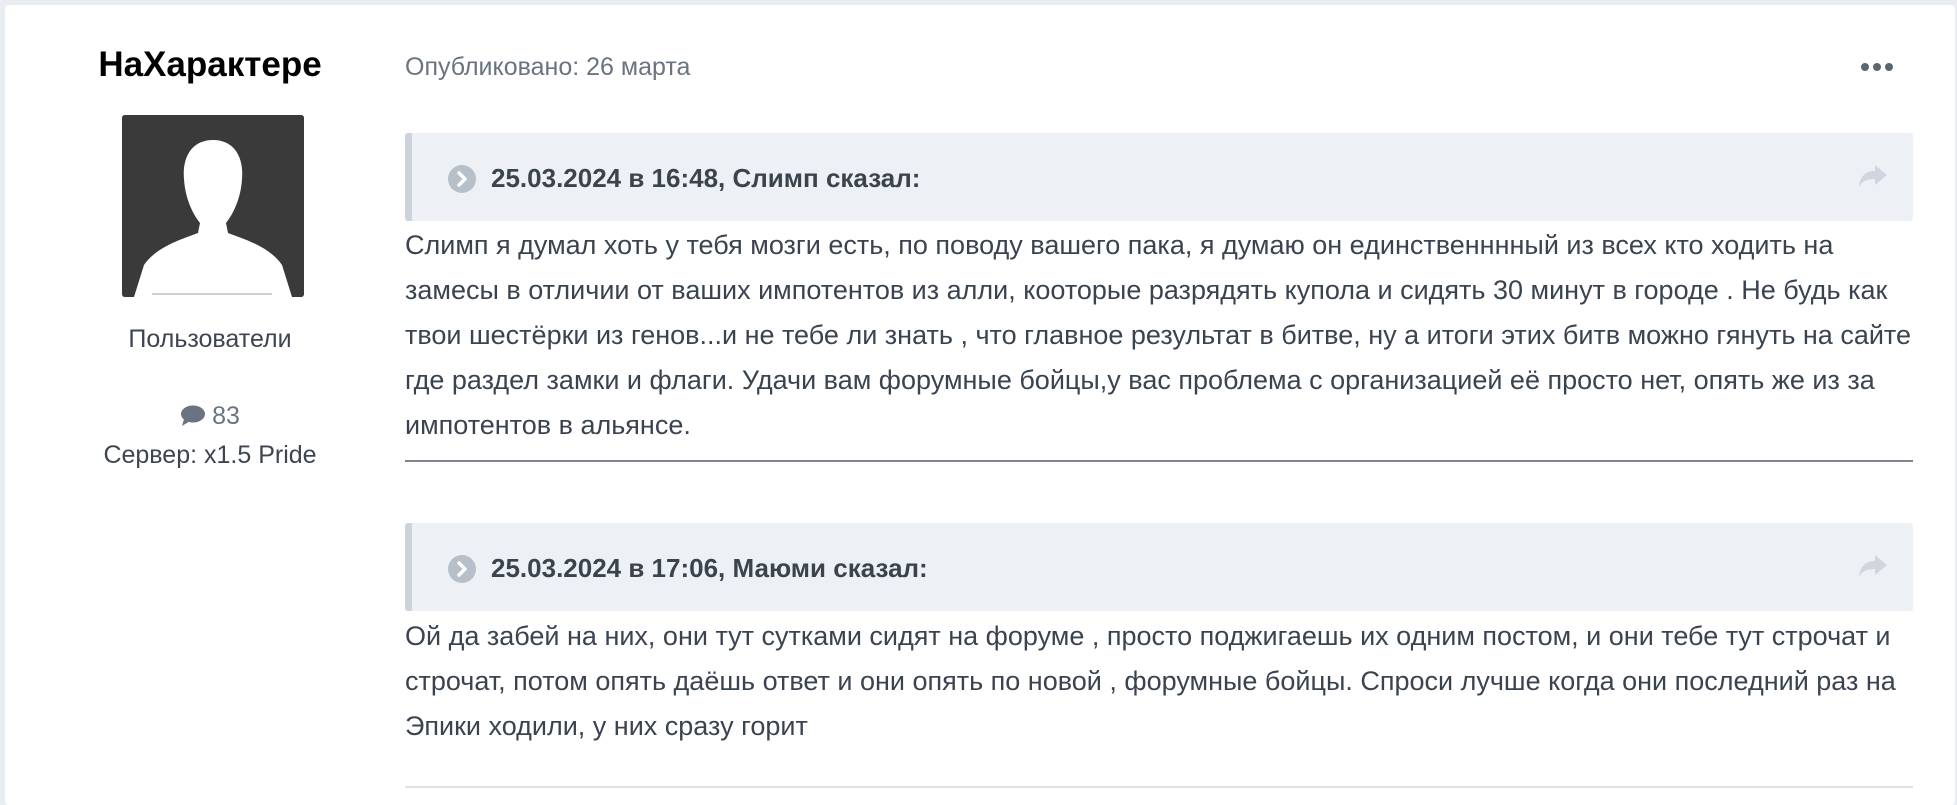 The image size is (1957, 805). I want to click on author-name: НаХарактере, so click(210, 65).